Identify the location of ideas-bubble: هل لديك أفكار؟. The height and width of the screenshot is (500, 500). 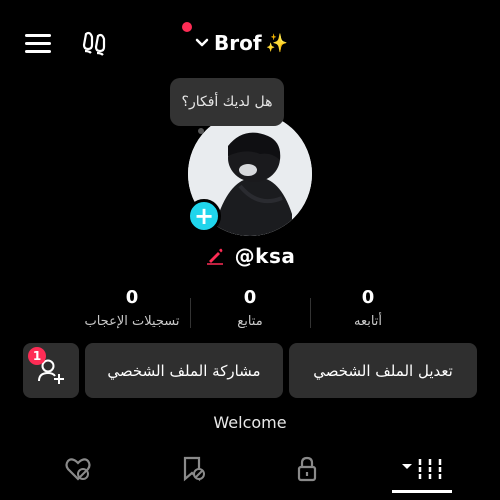
(227, 102).